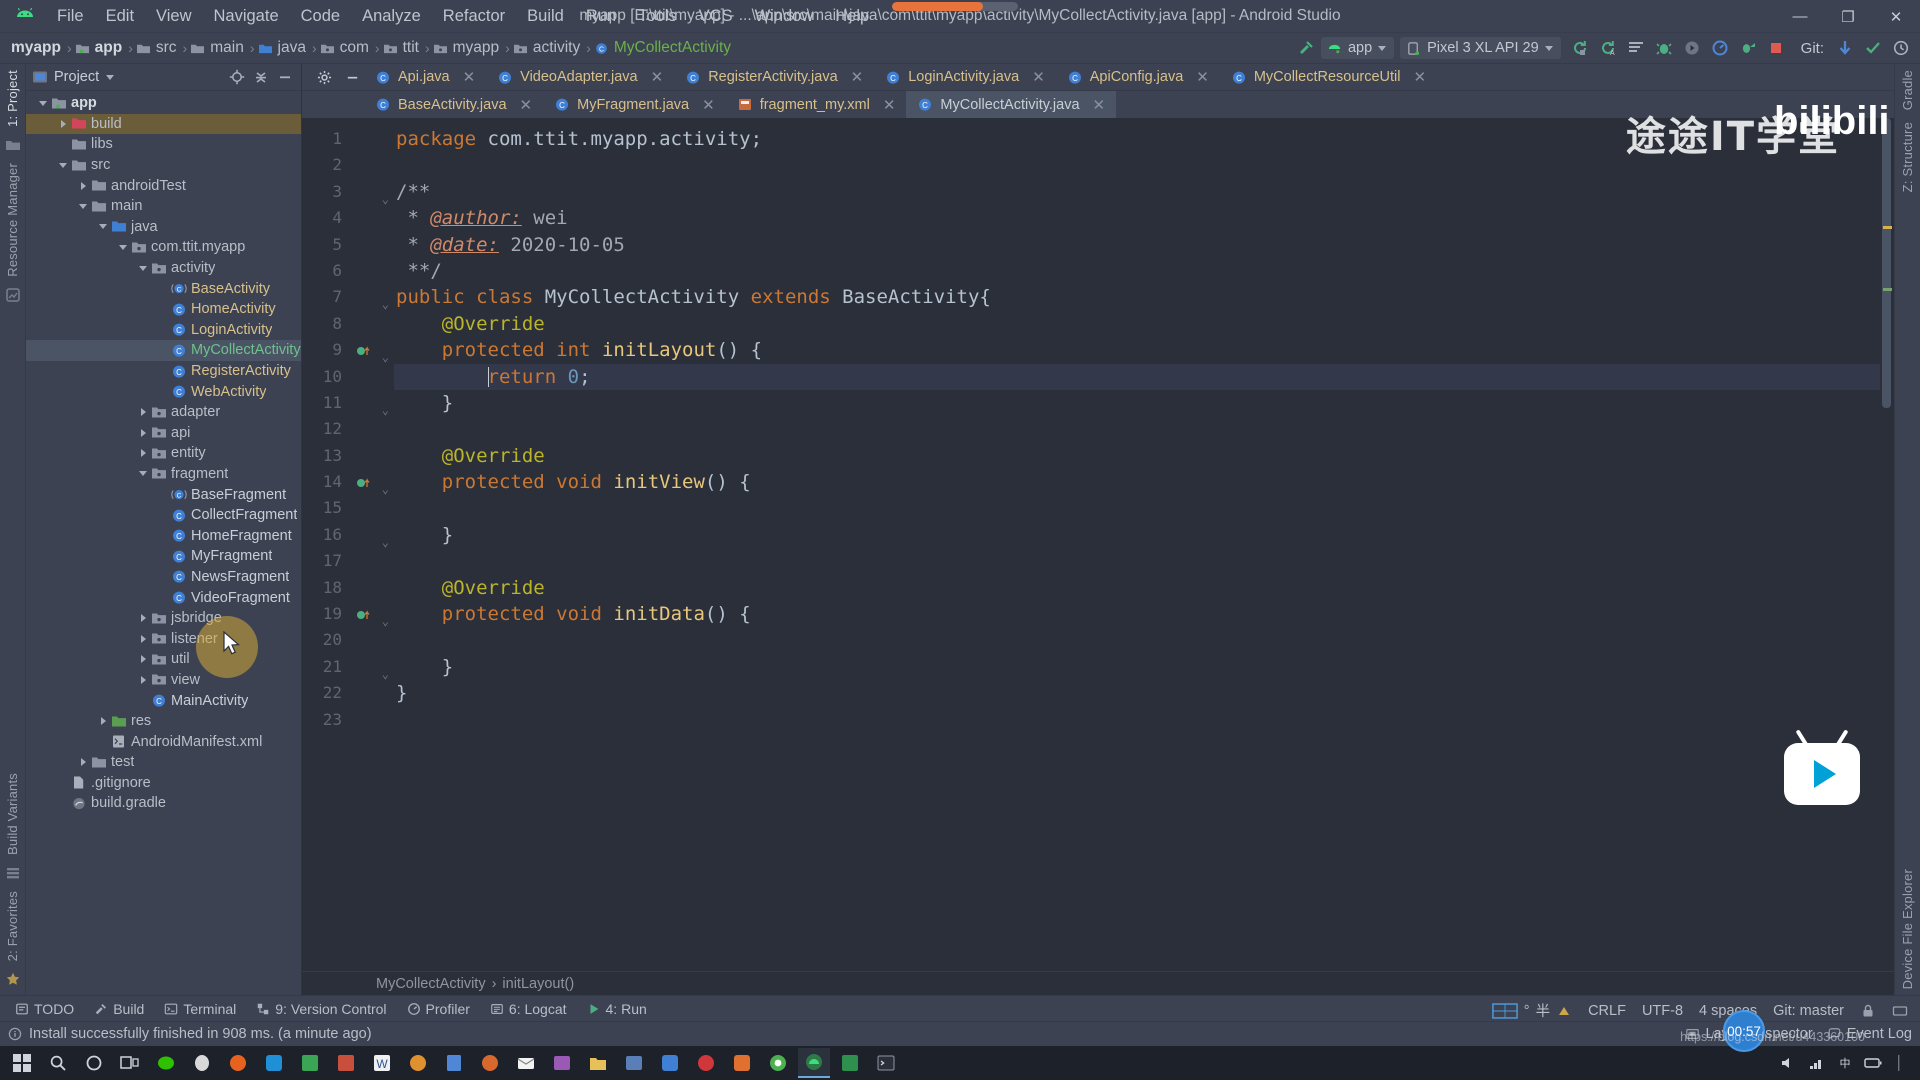  I want to click on tree-node-util: util, so click(163, 659).